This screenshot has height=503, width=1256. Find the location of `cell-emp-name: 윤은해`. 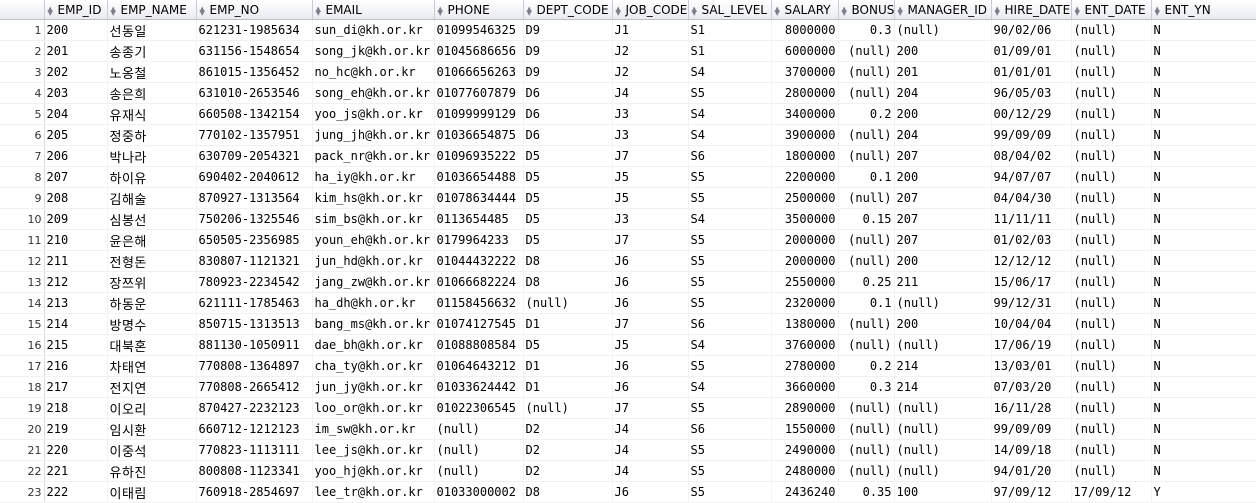

cell-emp-name: 윤은해 is located at coordinates (152, 240).